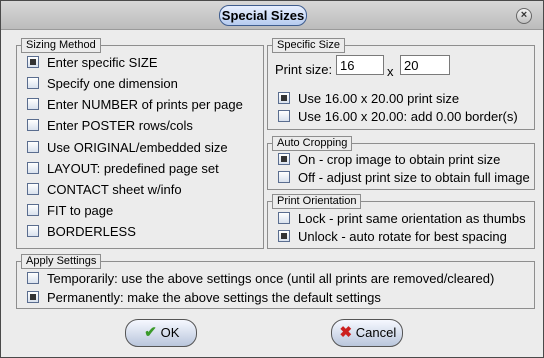  I want to click on crop-on-option: On - crop image to obtain print size, so click(389, 160).